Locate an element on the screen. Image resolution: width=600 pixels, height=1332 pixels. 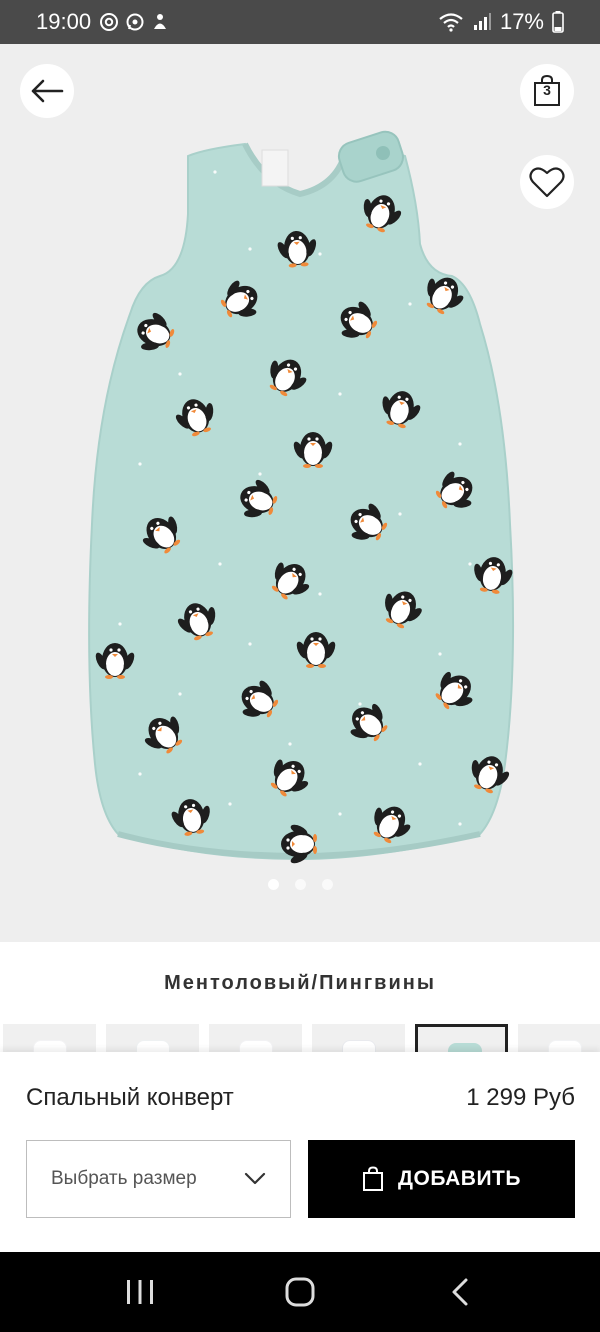
arrow-left-icon is located at coordinates (47, 91).